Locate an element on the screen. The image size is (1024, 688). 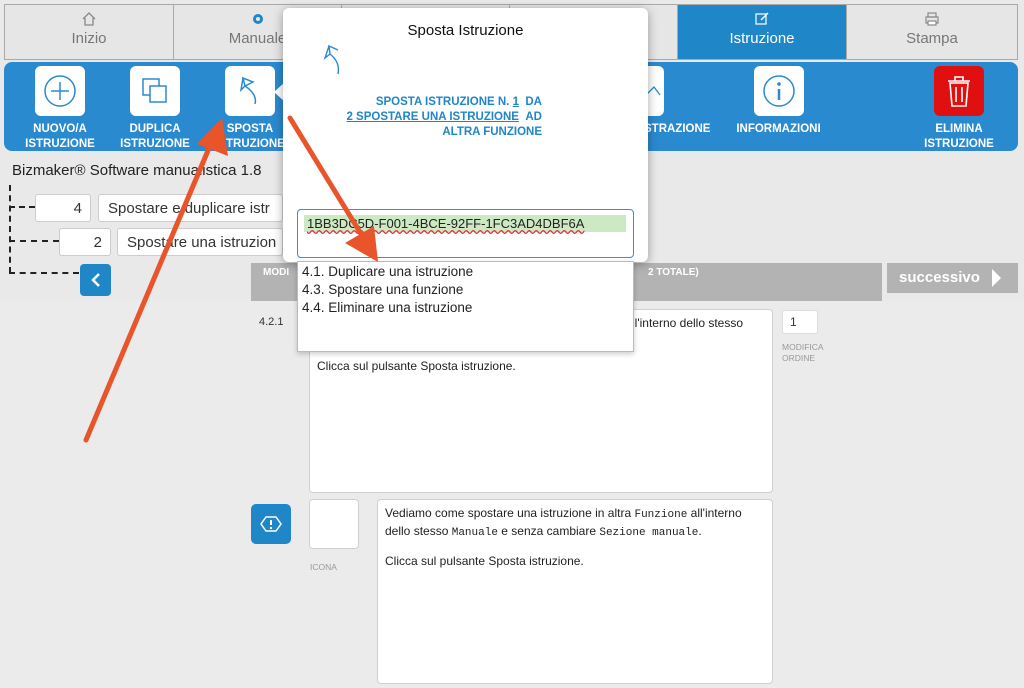
previous-button is located at coordinates (95, 280).